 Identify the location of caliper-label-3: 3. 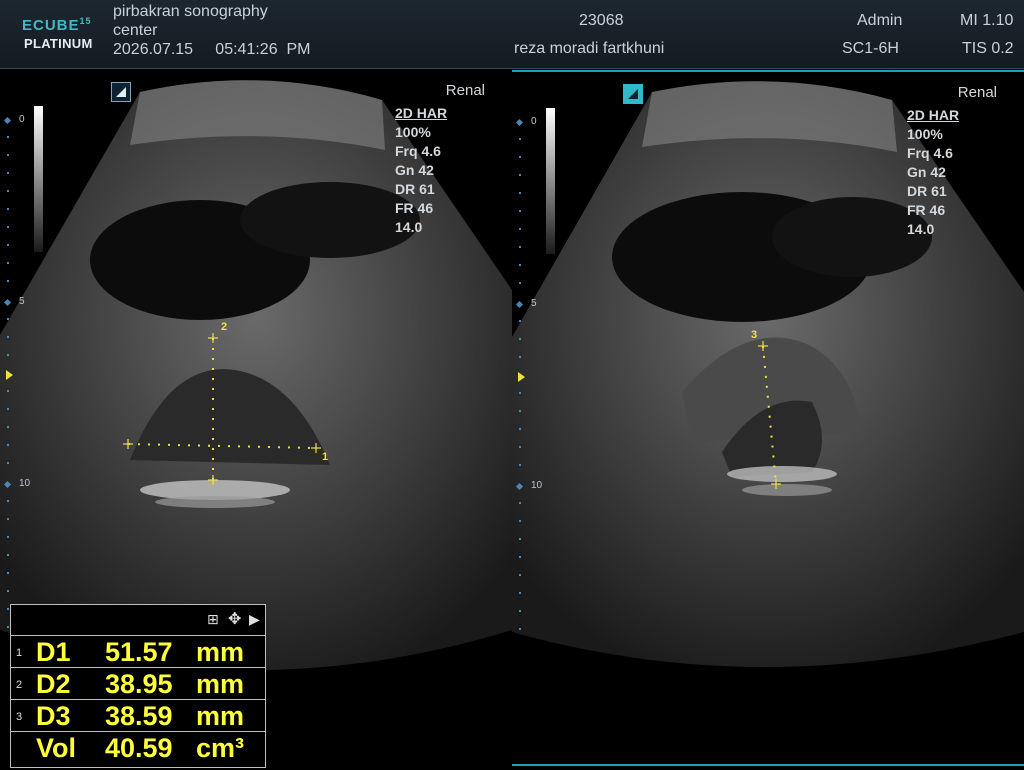
(754, 335).